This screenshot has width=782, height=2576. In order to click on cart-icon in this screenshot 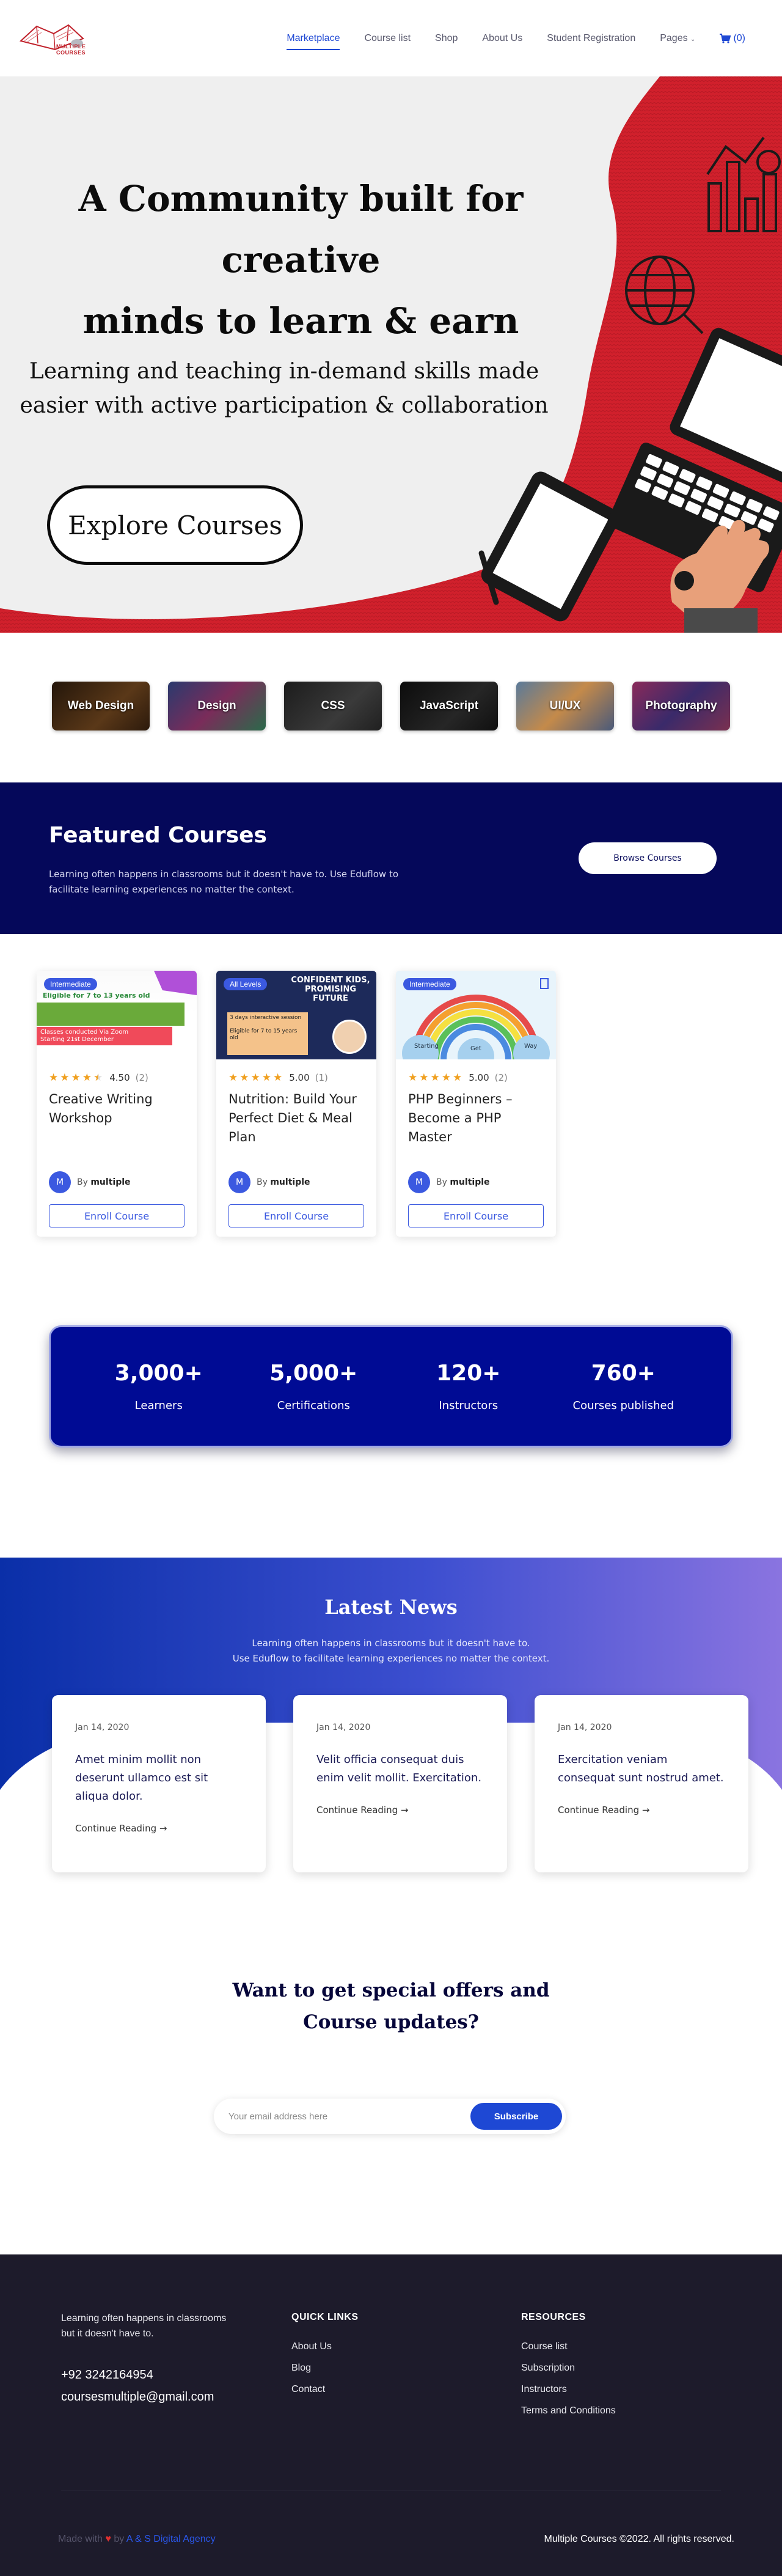, I will do `click(725, 38)`.